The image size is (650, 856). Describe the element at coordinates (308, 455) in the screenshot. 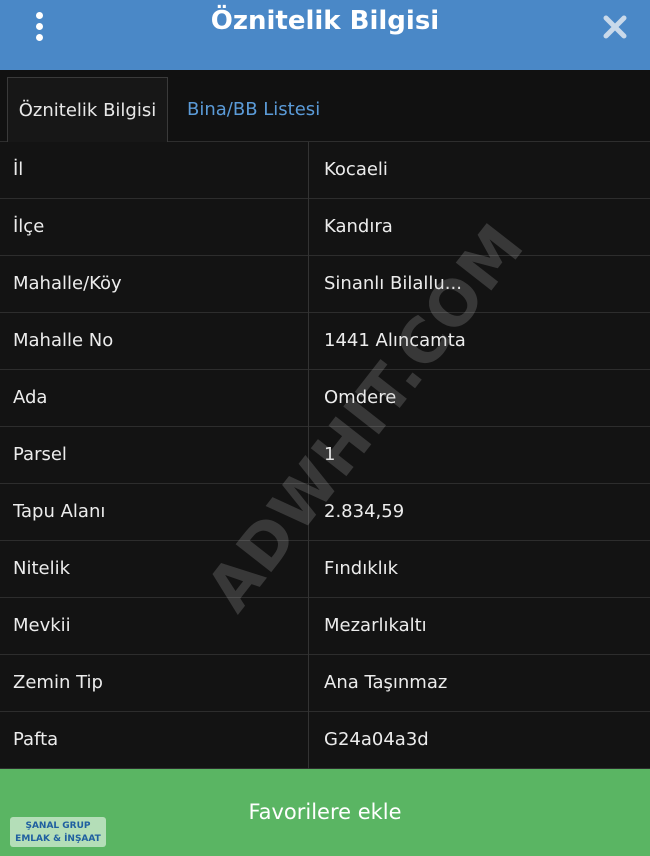

I see `column-divider` at that location.